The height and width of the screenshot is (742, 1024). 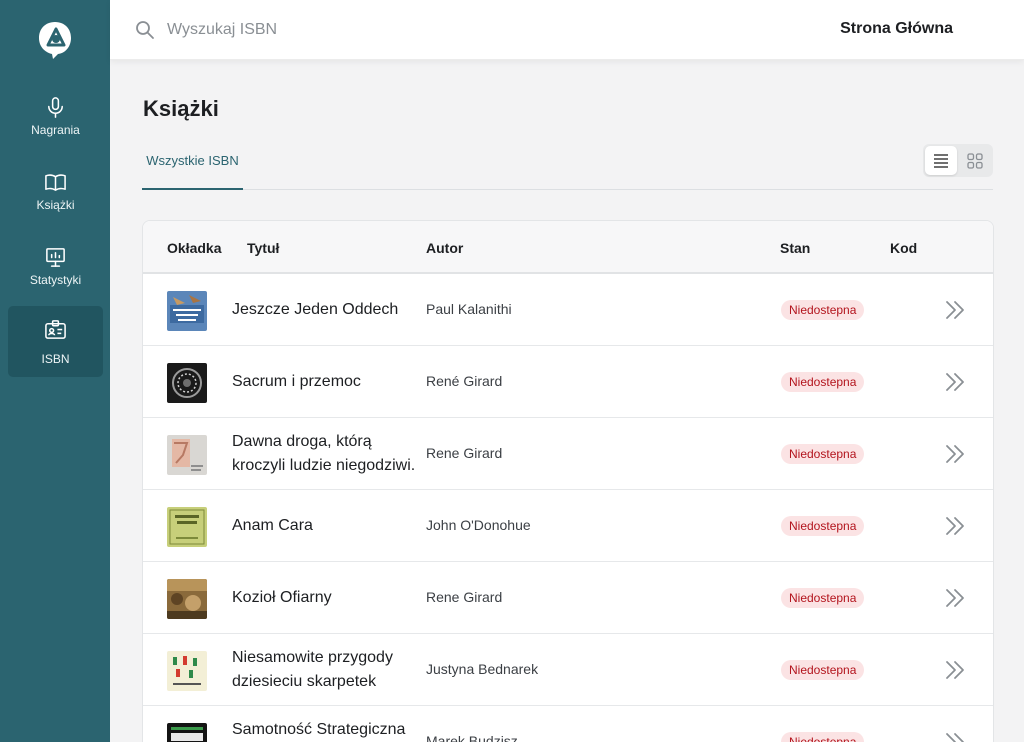 I want to click on column-header-author: Autor, so click(x=445, y=248).